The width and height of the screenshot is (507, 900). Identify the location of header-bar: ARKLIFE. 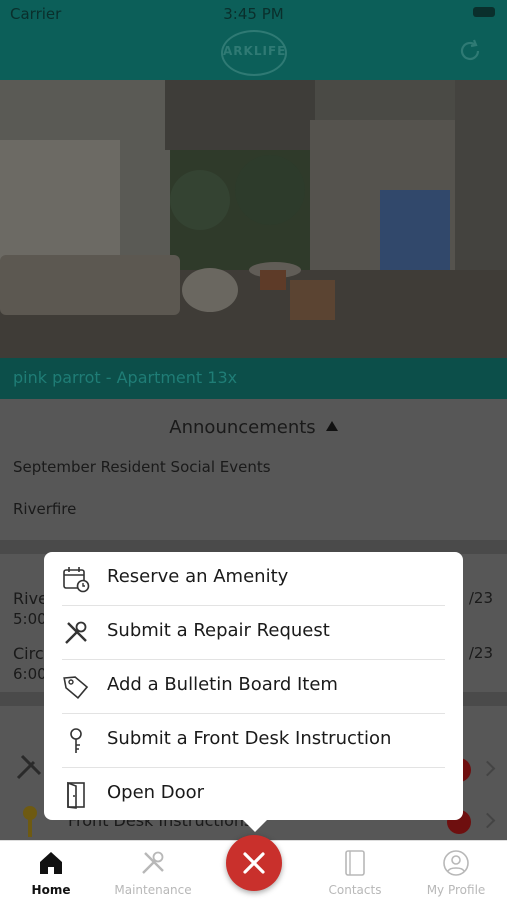
(253, 53).